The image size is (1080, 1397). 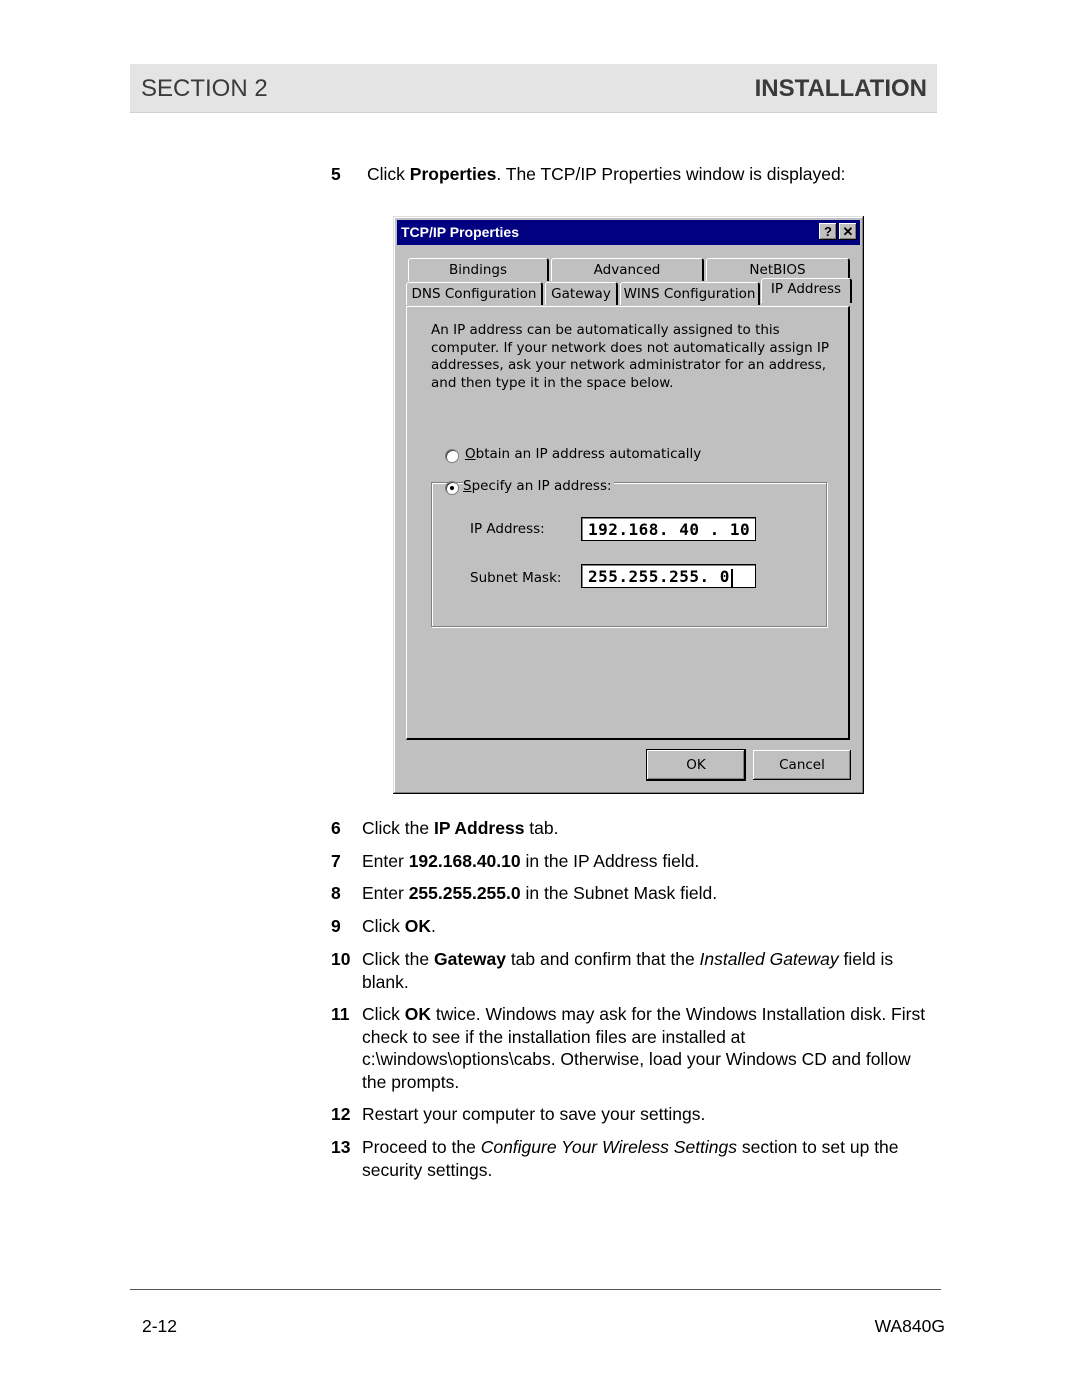 I want to click on question-mark-icon: ?, so click(x=828, y=231).